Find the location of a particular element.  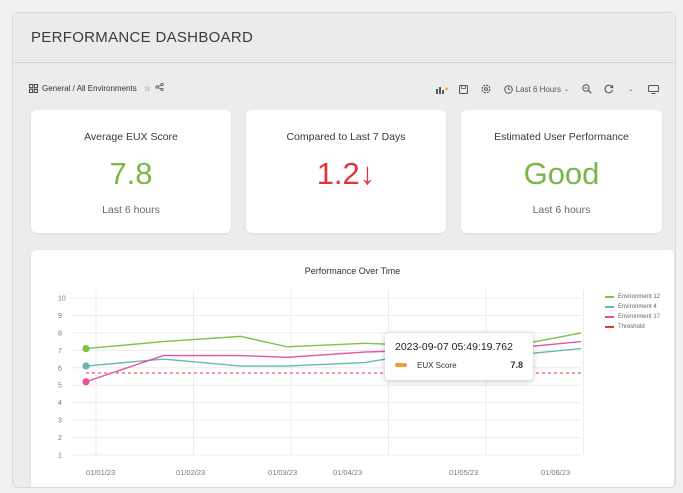

y-tick-label: 10 is located at coordinates (62, 299).